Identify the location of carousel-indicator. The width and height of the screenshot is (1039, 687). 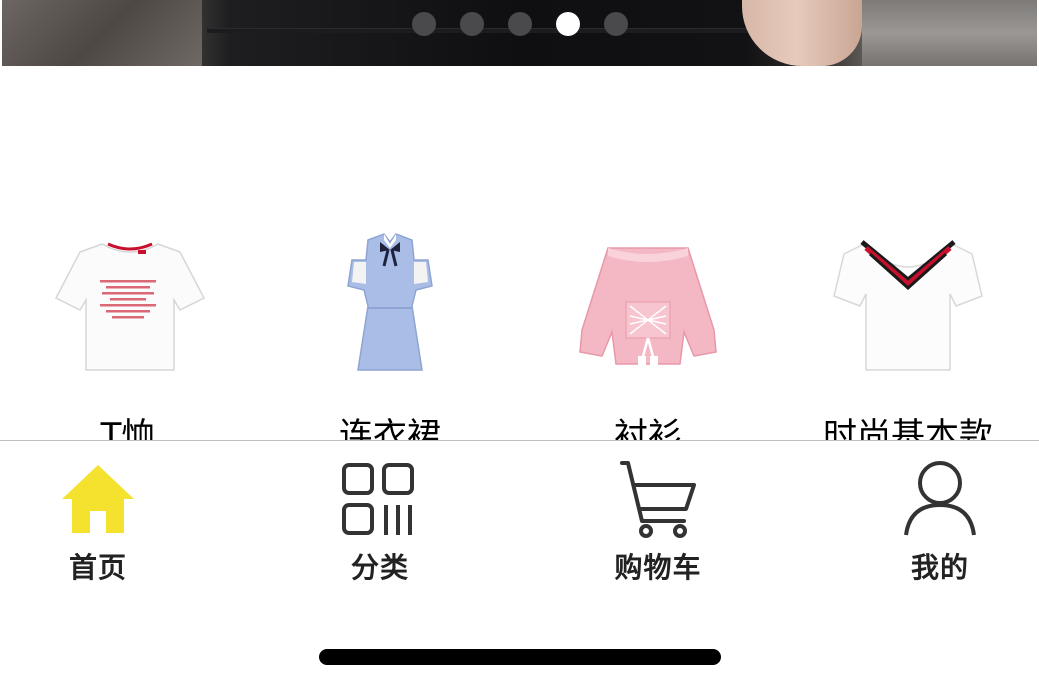
(519, 24).